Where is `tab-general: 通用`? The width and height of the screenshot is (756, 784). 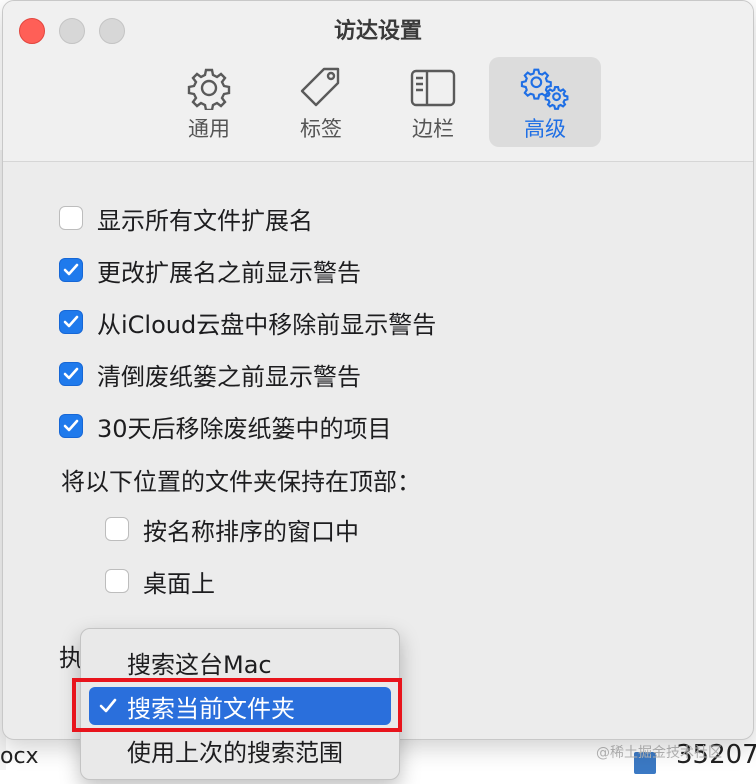
tab-general: 通用 is located at coordinates (209, 102).